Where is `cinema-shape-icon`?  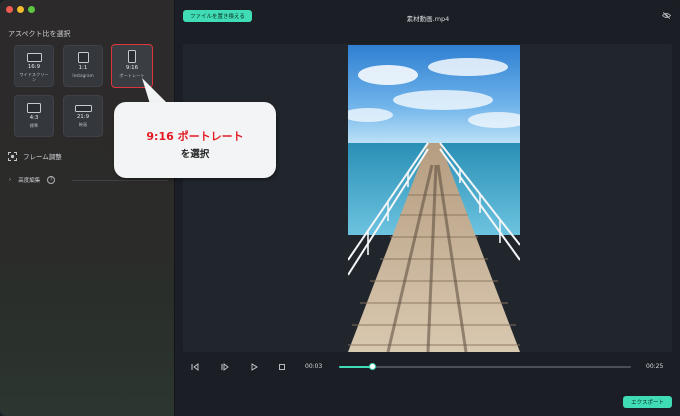 cinema-shape-icon is located at coordinates (83, 108).